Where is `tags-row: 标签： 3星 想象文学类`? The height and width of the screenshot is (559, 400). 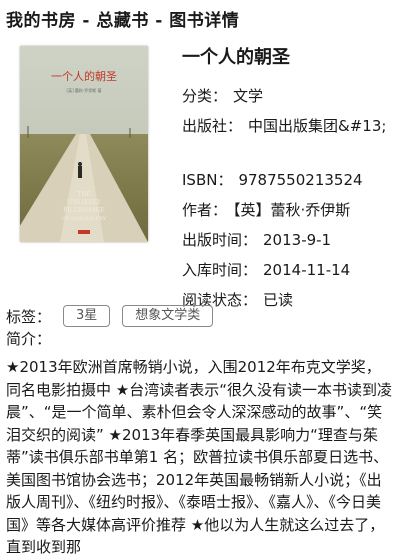 tags-row: 标签： 3星 想象文学类 is located at coordinates (110, 316).